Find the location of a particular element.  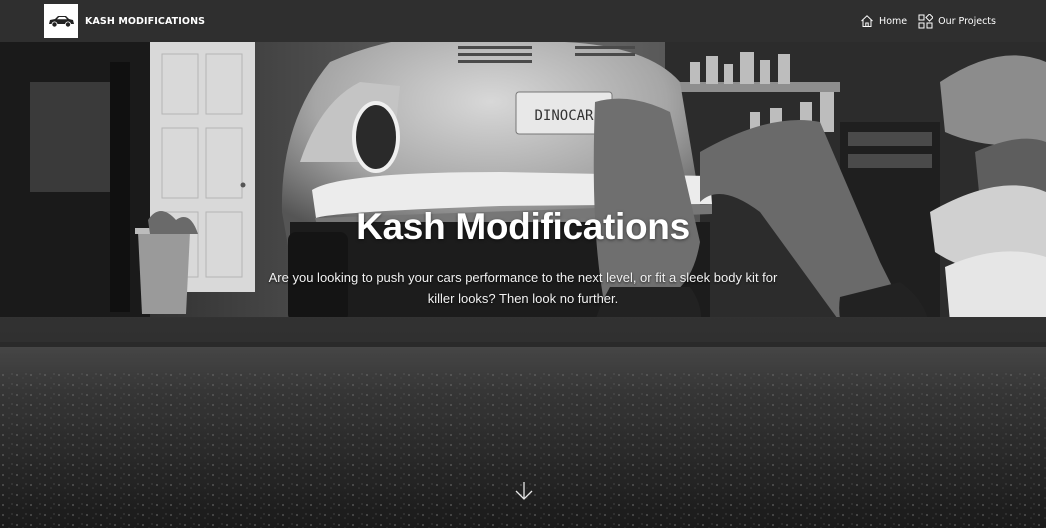

logo is located at coordinates (61, 21).